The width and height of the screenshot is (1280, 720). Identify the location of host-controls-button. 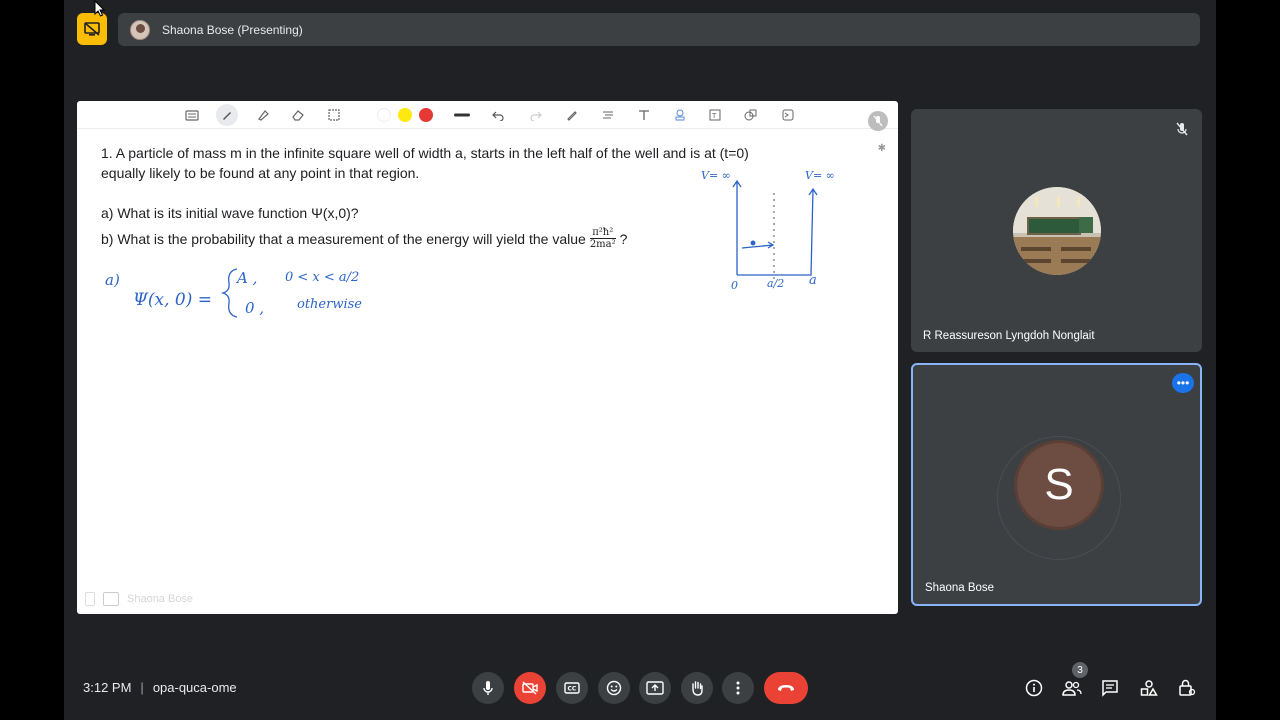
(1187, 688).